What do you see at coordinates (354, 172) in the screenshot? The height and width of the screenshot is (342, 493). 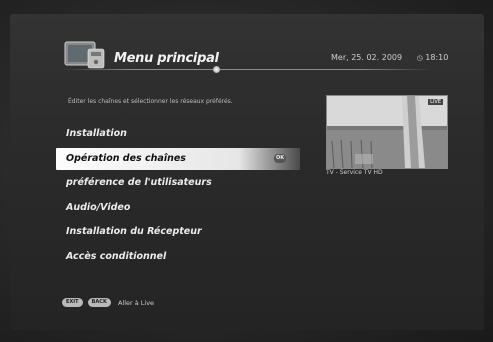 I see `preview-channel-label: TV - Service TV HD` at bounding box center [354, 172].